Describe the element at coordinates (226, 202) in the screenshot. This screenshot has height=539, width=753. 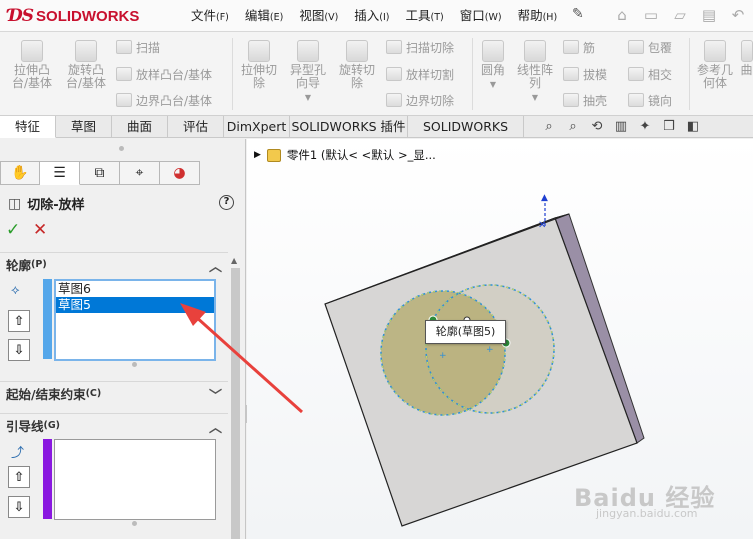
I see `help-icon: ?` at that location.